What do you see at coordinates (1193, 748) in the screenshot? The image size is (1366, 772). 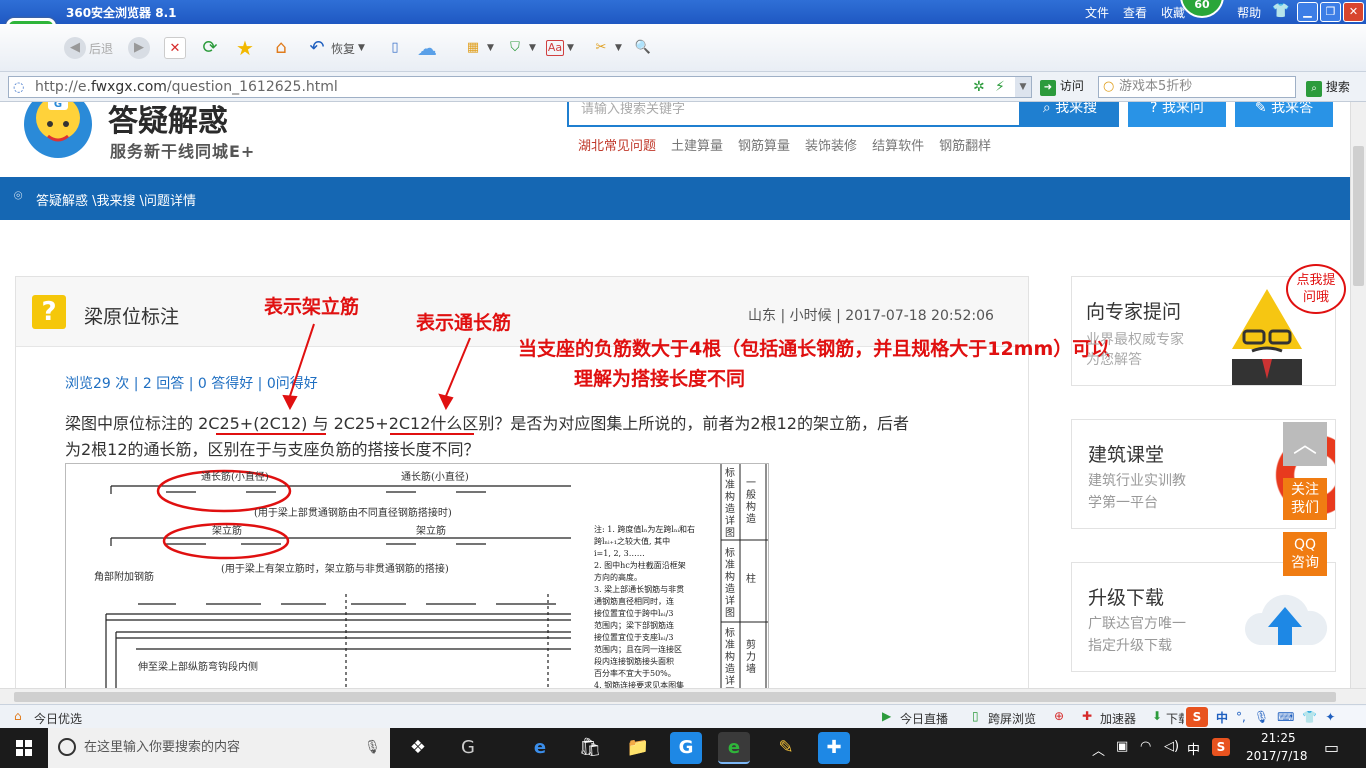 I see `ime-indicator: 中` at bounding box center [1193, 748].